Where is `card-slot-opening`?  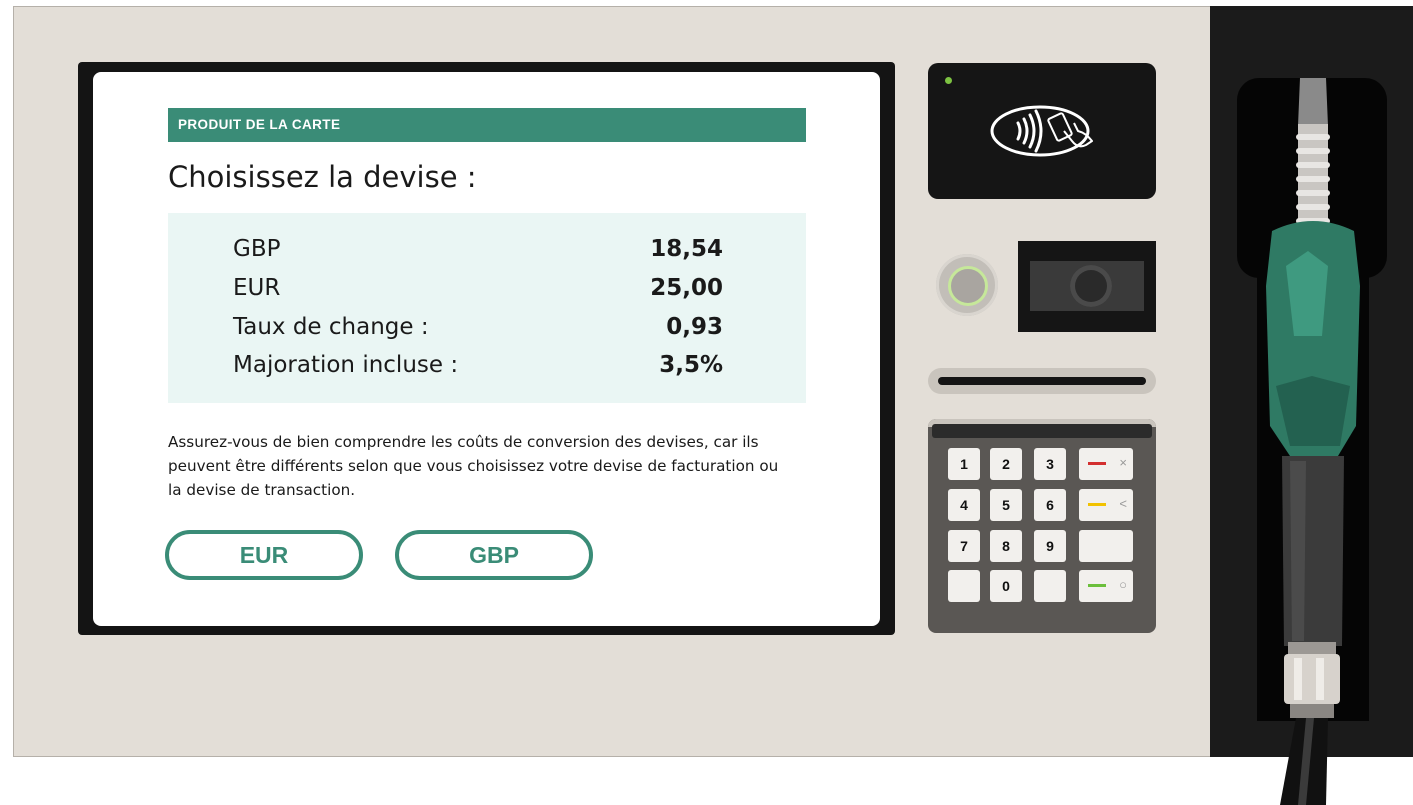
card-slot-opening is located at coordinates (1042, 381).